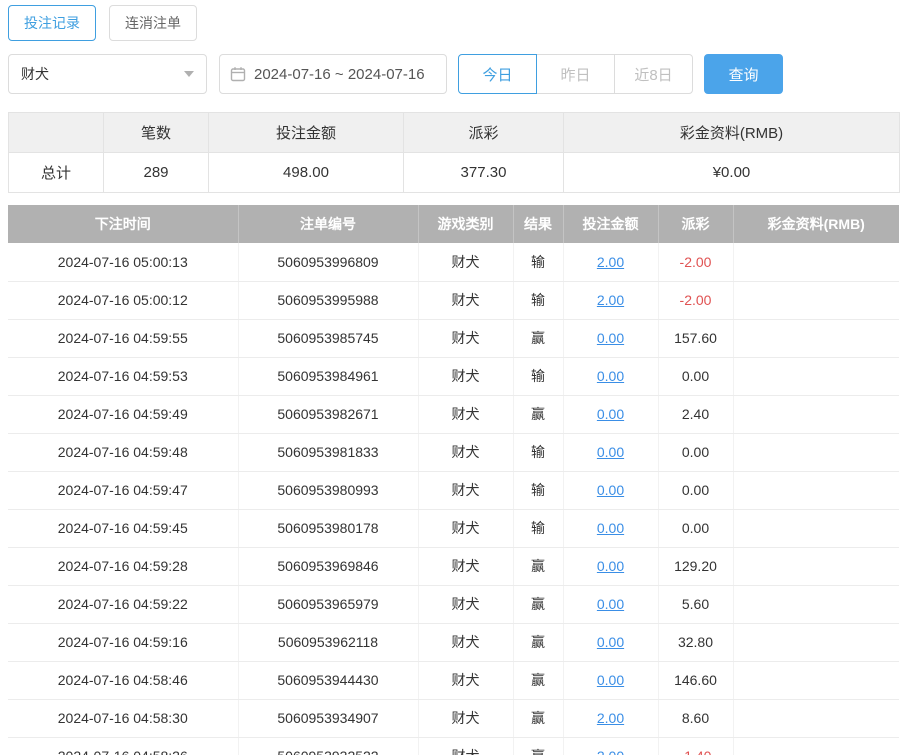 The image size is (907, 755). I want to click on cell-order-number: 5060953980993, so click(328, 490).